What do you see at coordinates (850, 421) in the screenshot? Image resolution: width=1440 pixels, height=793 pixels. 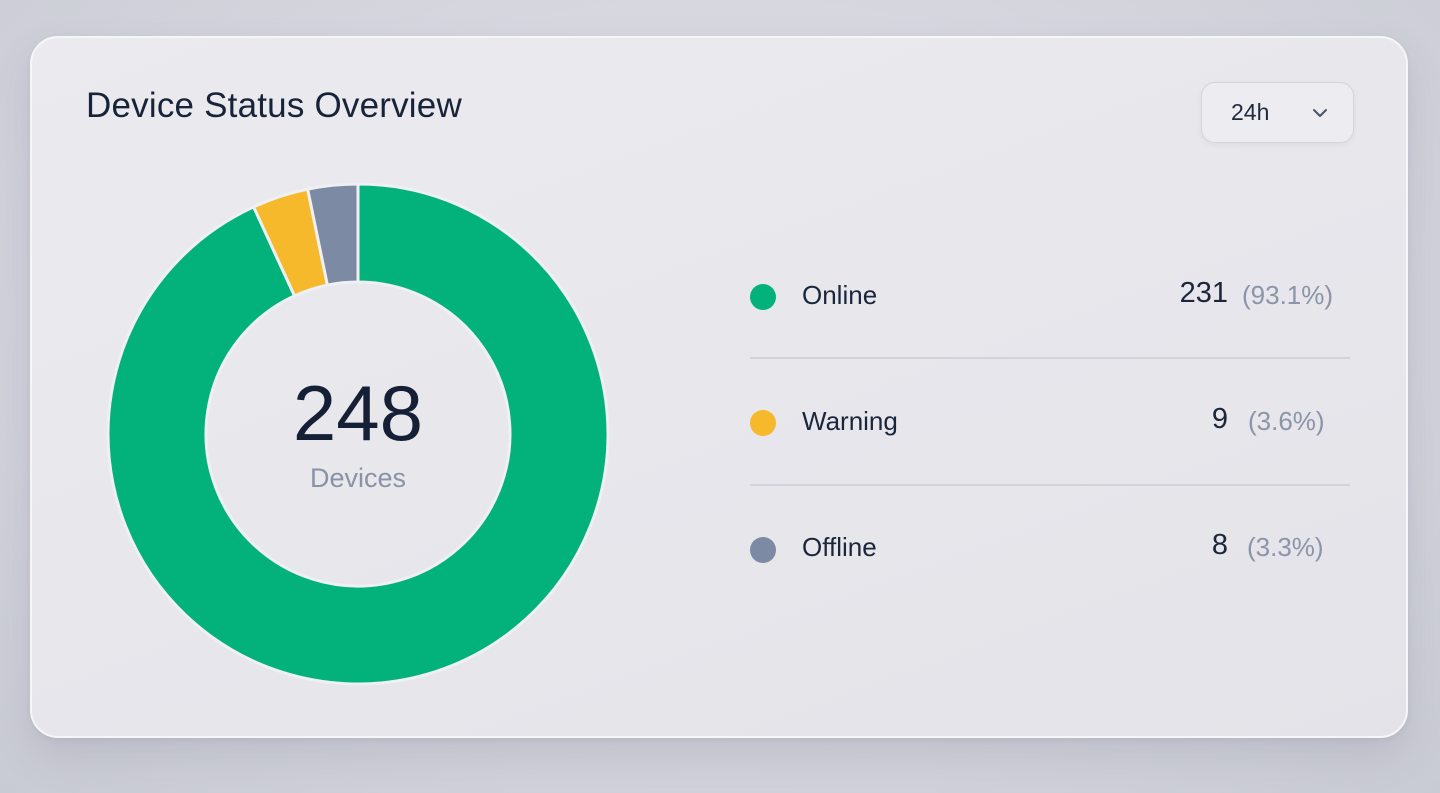 I see `legend-label-warning: Warning` at bounding box center [850, 421].